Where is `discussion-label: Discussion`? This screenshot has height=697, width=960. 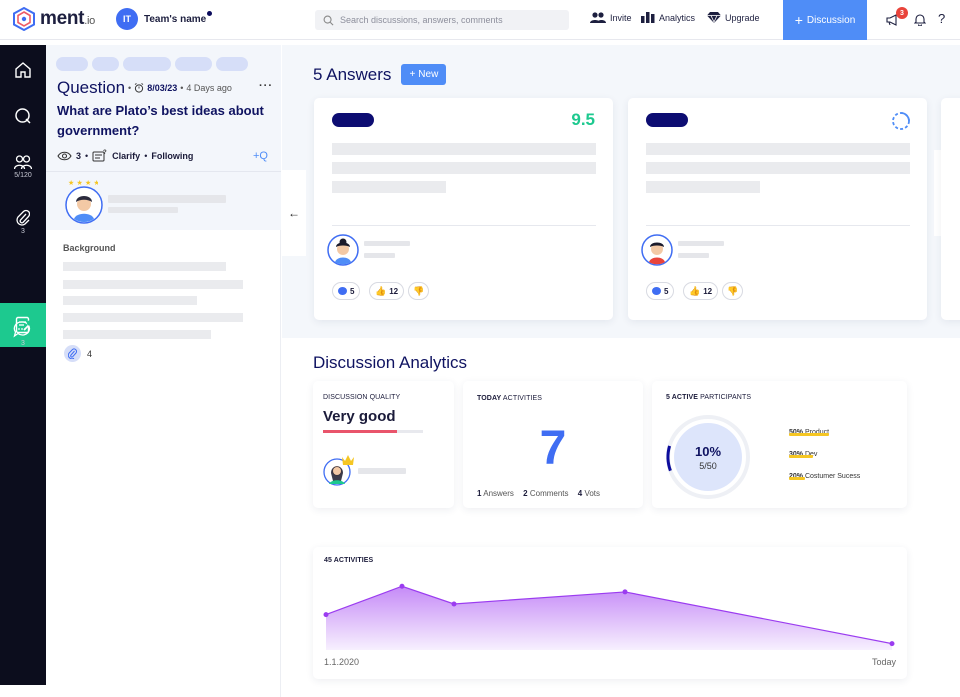
discussion-label: Discussion is located at coordinates (831, 20).